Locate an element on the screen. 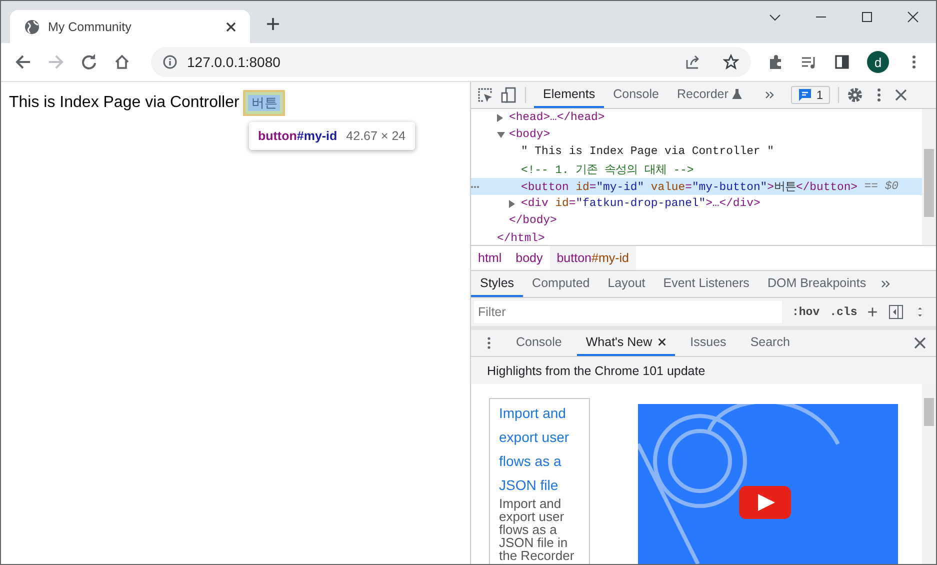 This screenshot has width=937, height=565. selected-node-marker: == $0 is located at coordinates (881, 186).